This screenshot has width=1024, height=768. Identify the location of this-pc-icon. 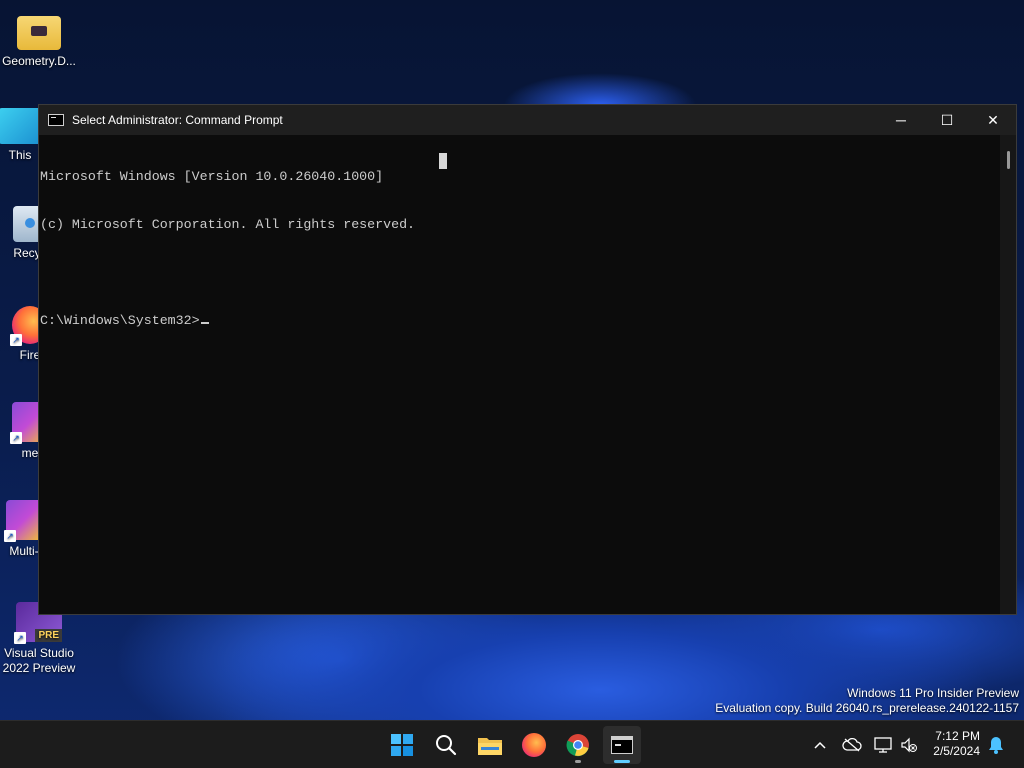
(21, 126).